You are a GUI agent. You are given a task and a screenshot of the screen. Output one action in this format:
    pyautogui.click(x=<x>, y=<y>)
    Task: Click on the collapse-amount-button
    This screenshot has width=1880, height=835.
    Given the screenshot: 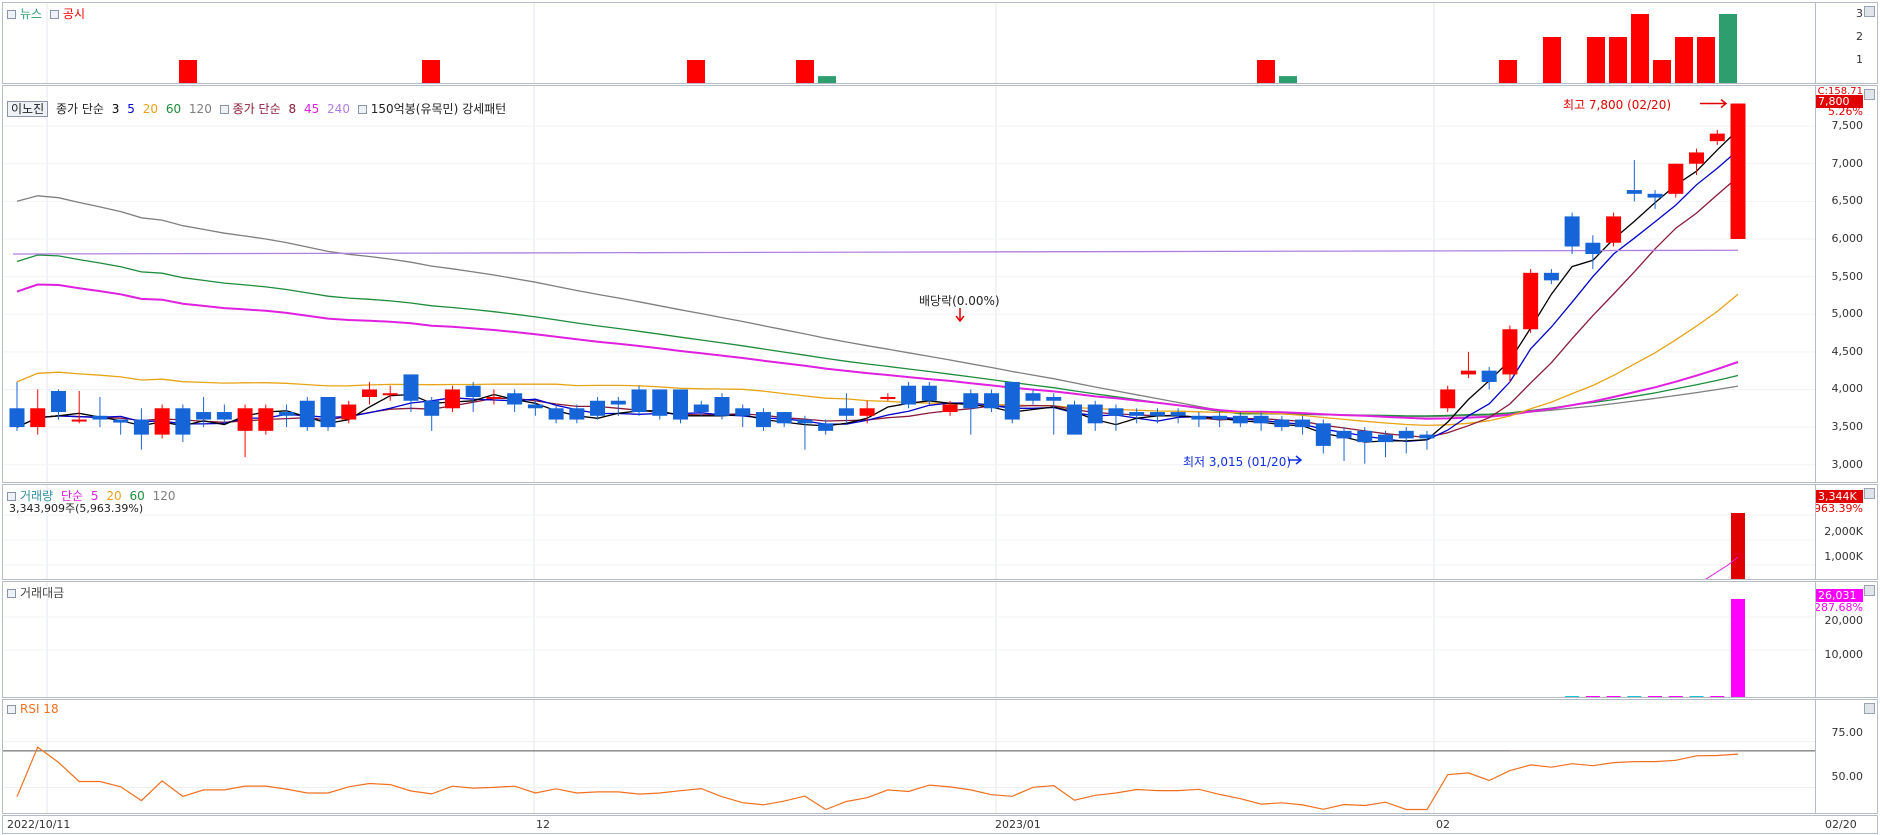 What is the action you would take?
    pyautogui.click(x=1869, y=590)
    